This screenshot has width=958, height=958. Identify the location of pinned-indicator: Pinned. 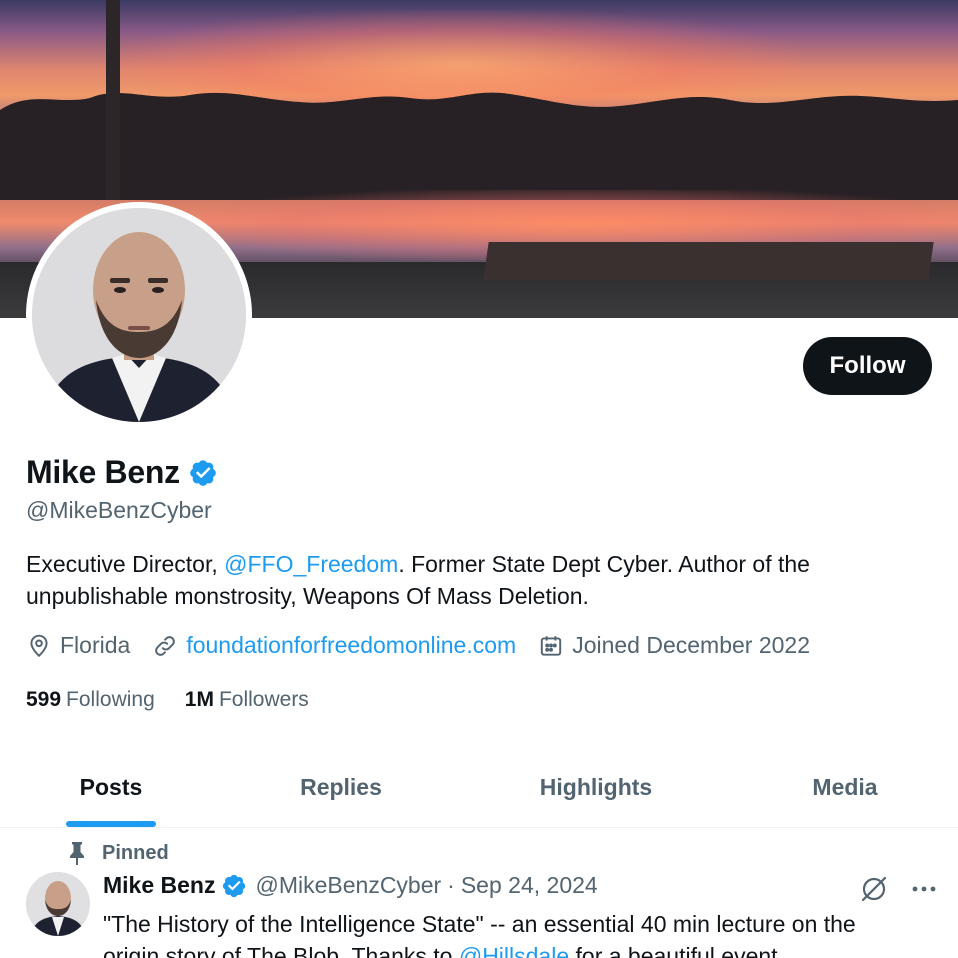
(117, 853).